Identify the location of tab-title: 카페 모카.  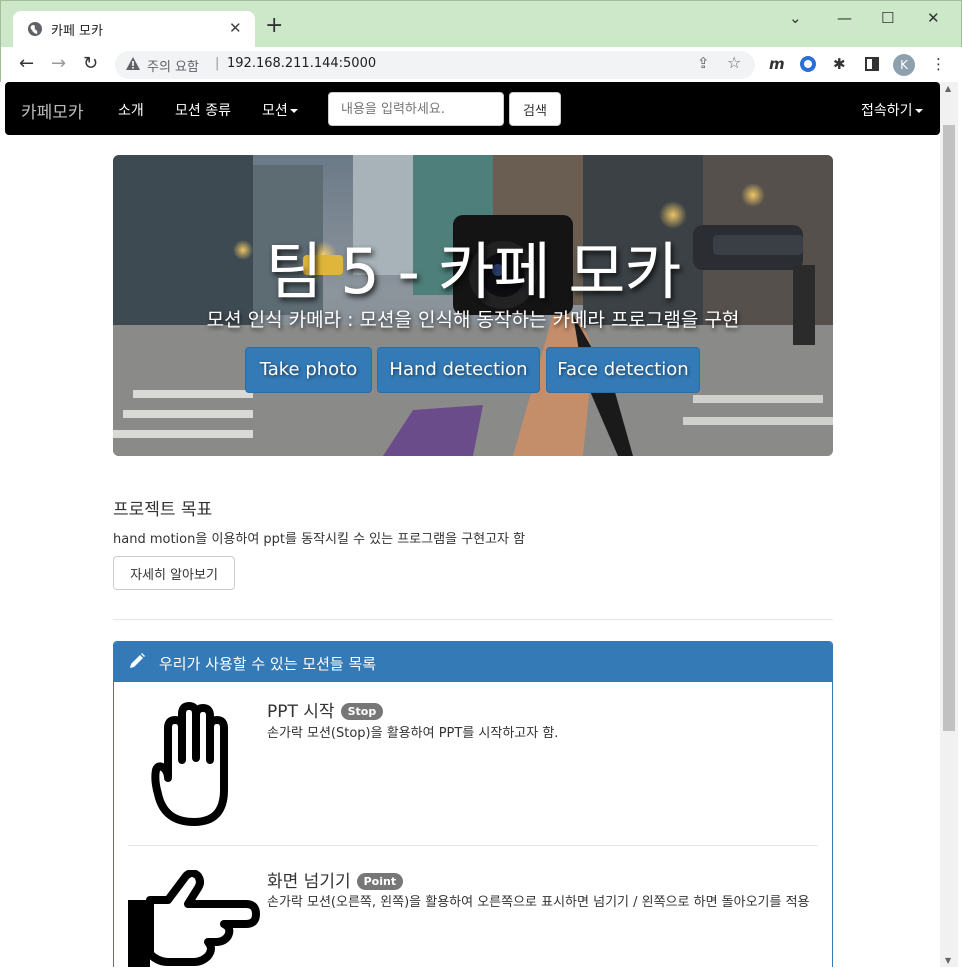
(77, 31).